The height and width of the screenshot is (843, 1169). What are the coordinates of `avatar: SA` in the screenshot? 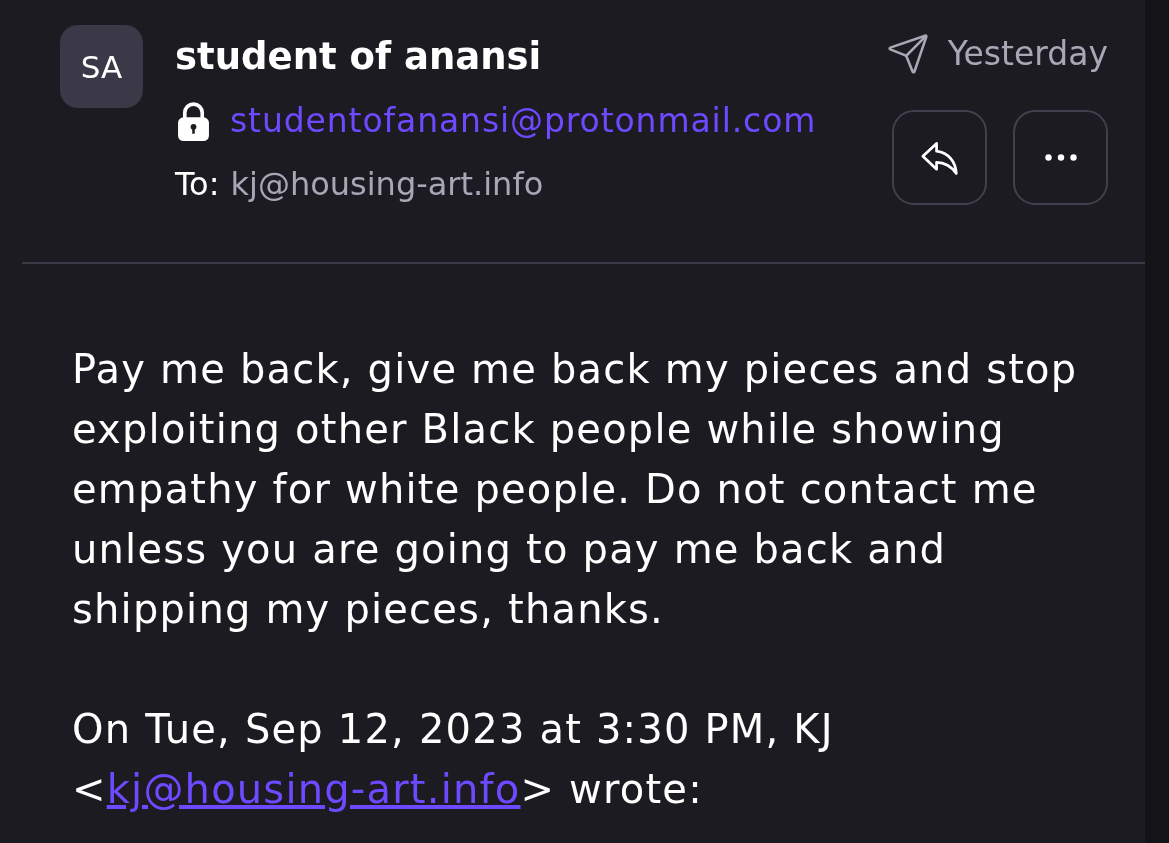 It's located at (101, 66).